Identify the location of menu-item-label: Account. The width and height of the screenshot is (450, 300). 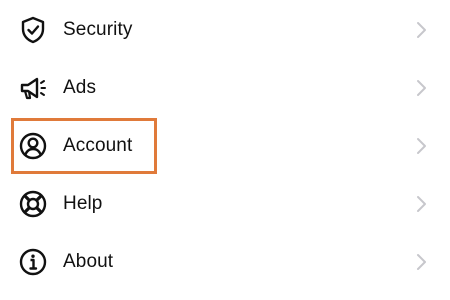
(98, 145).